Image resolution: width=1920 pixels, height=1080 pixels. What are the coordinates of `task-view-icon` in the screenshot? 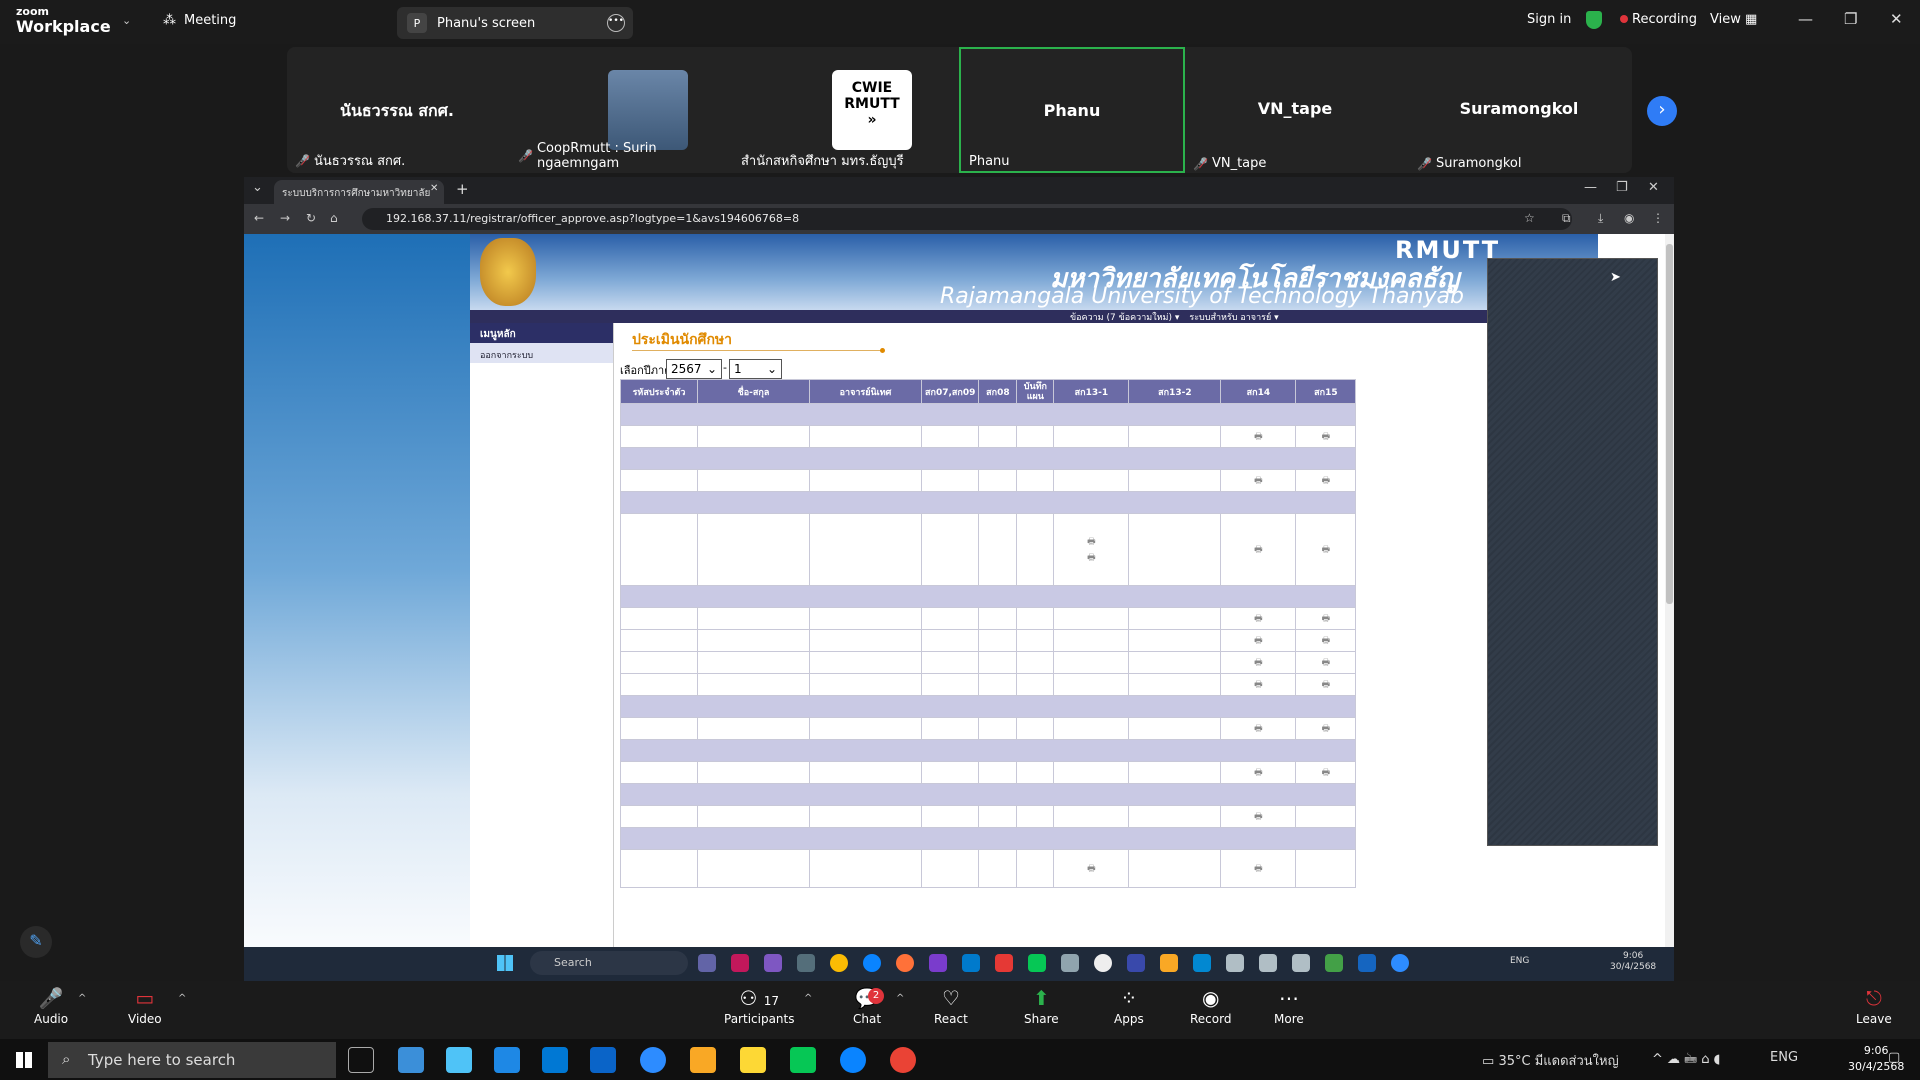 It's located at (361, 1060).